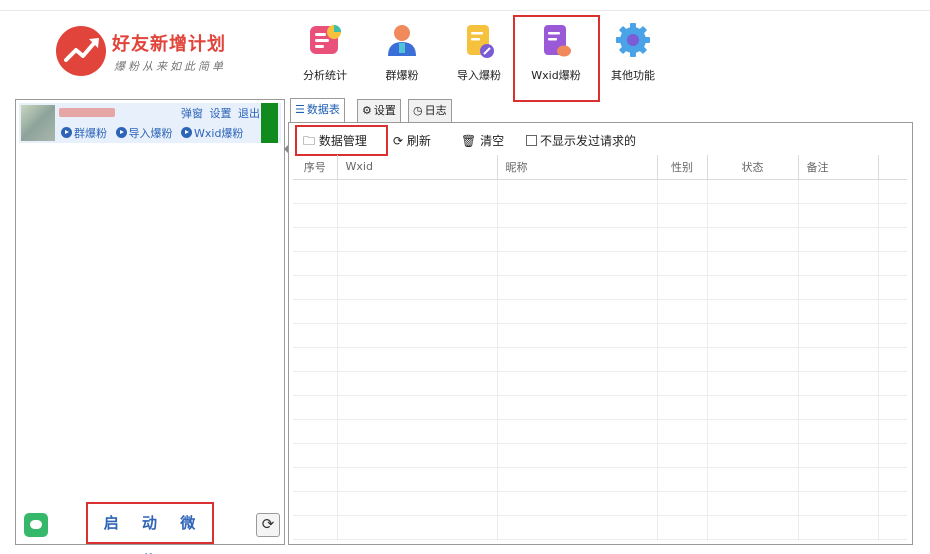 The height and width of the screenshot is (554, 930). Describe the element at coordinates (577, 167) in the screenshot. I see `col-header-nickname: 昵称` at that location.